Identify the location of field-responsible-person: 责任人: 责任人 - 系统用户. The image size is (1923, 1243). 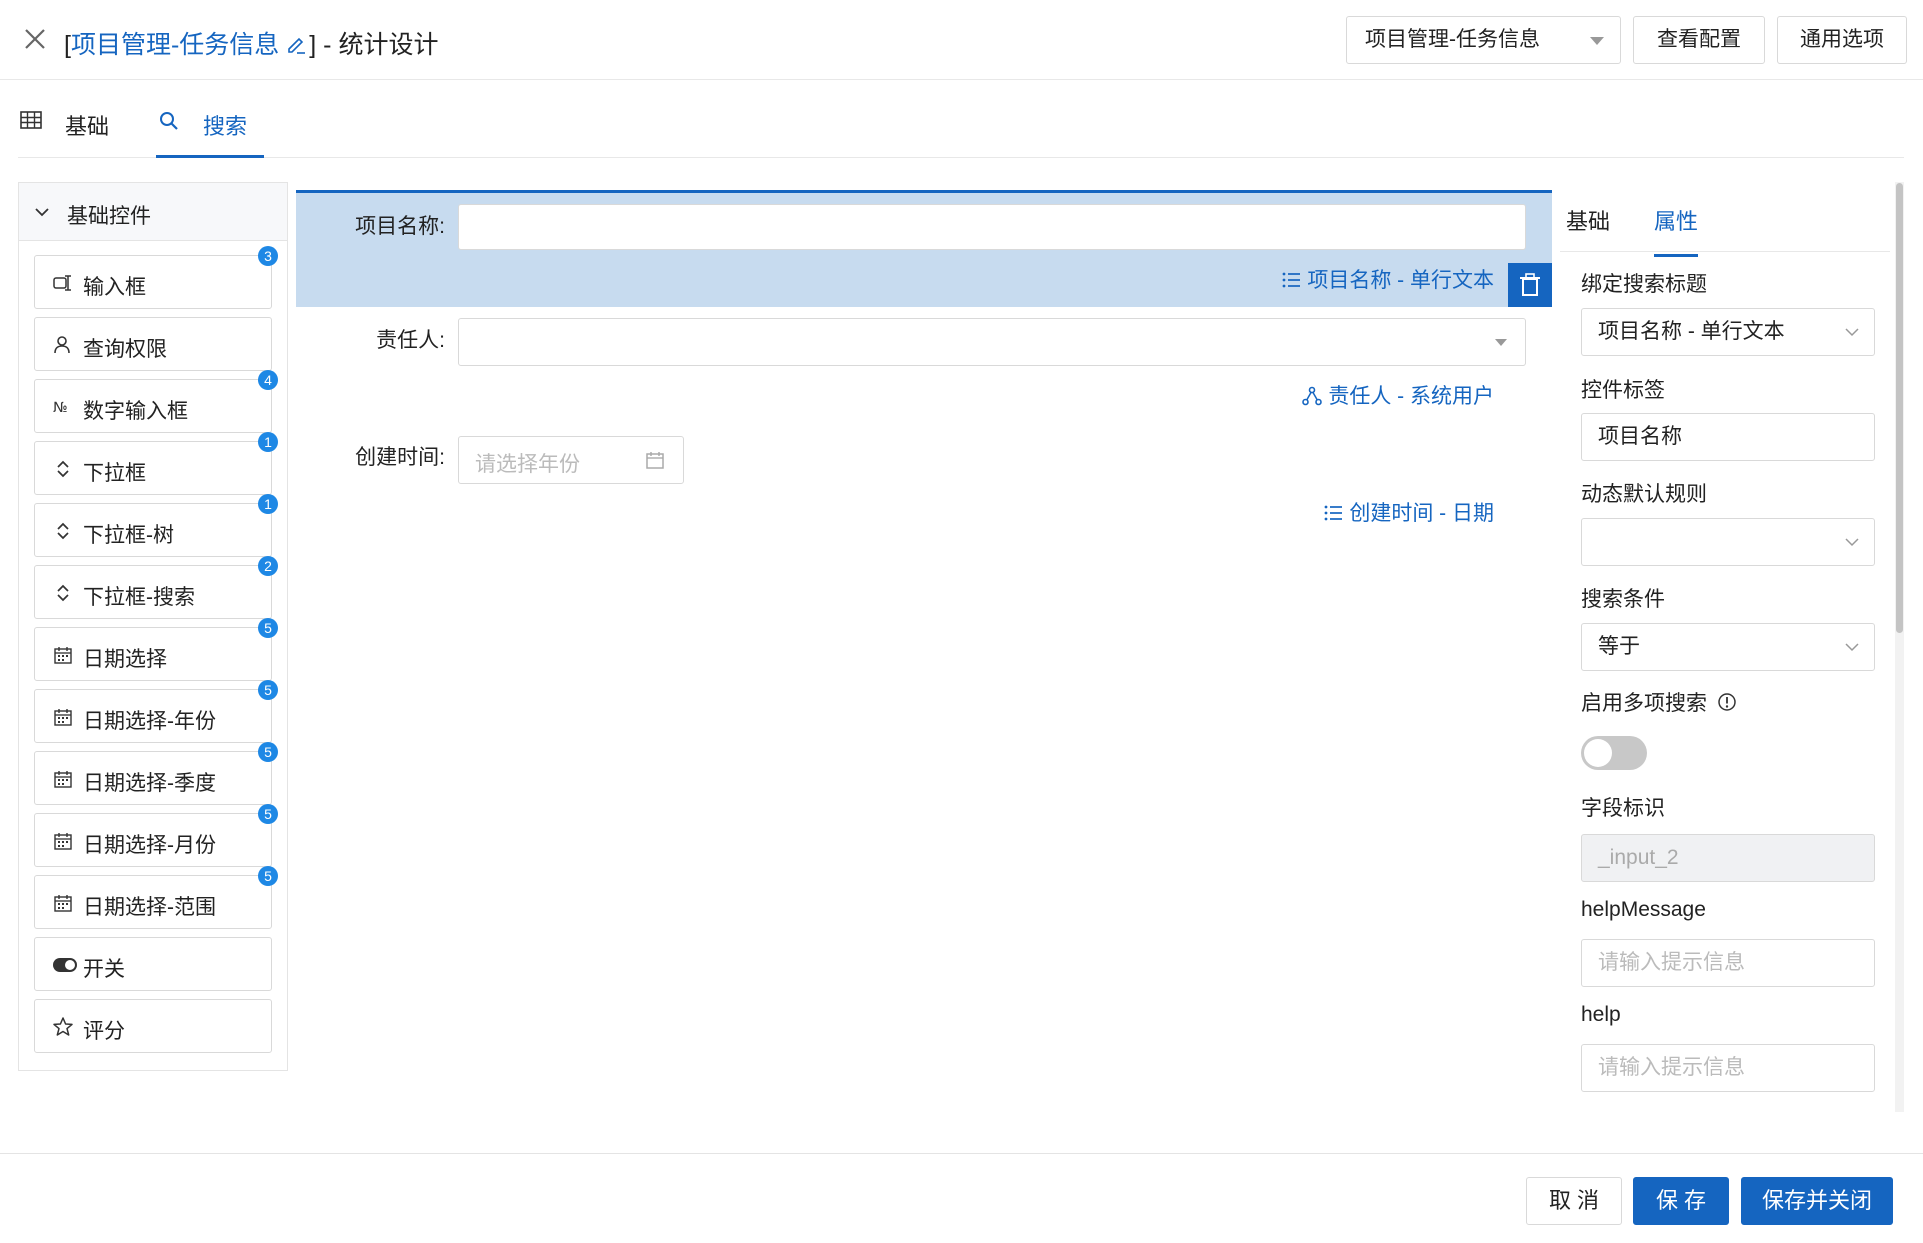
(924, 366).